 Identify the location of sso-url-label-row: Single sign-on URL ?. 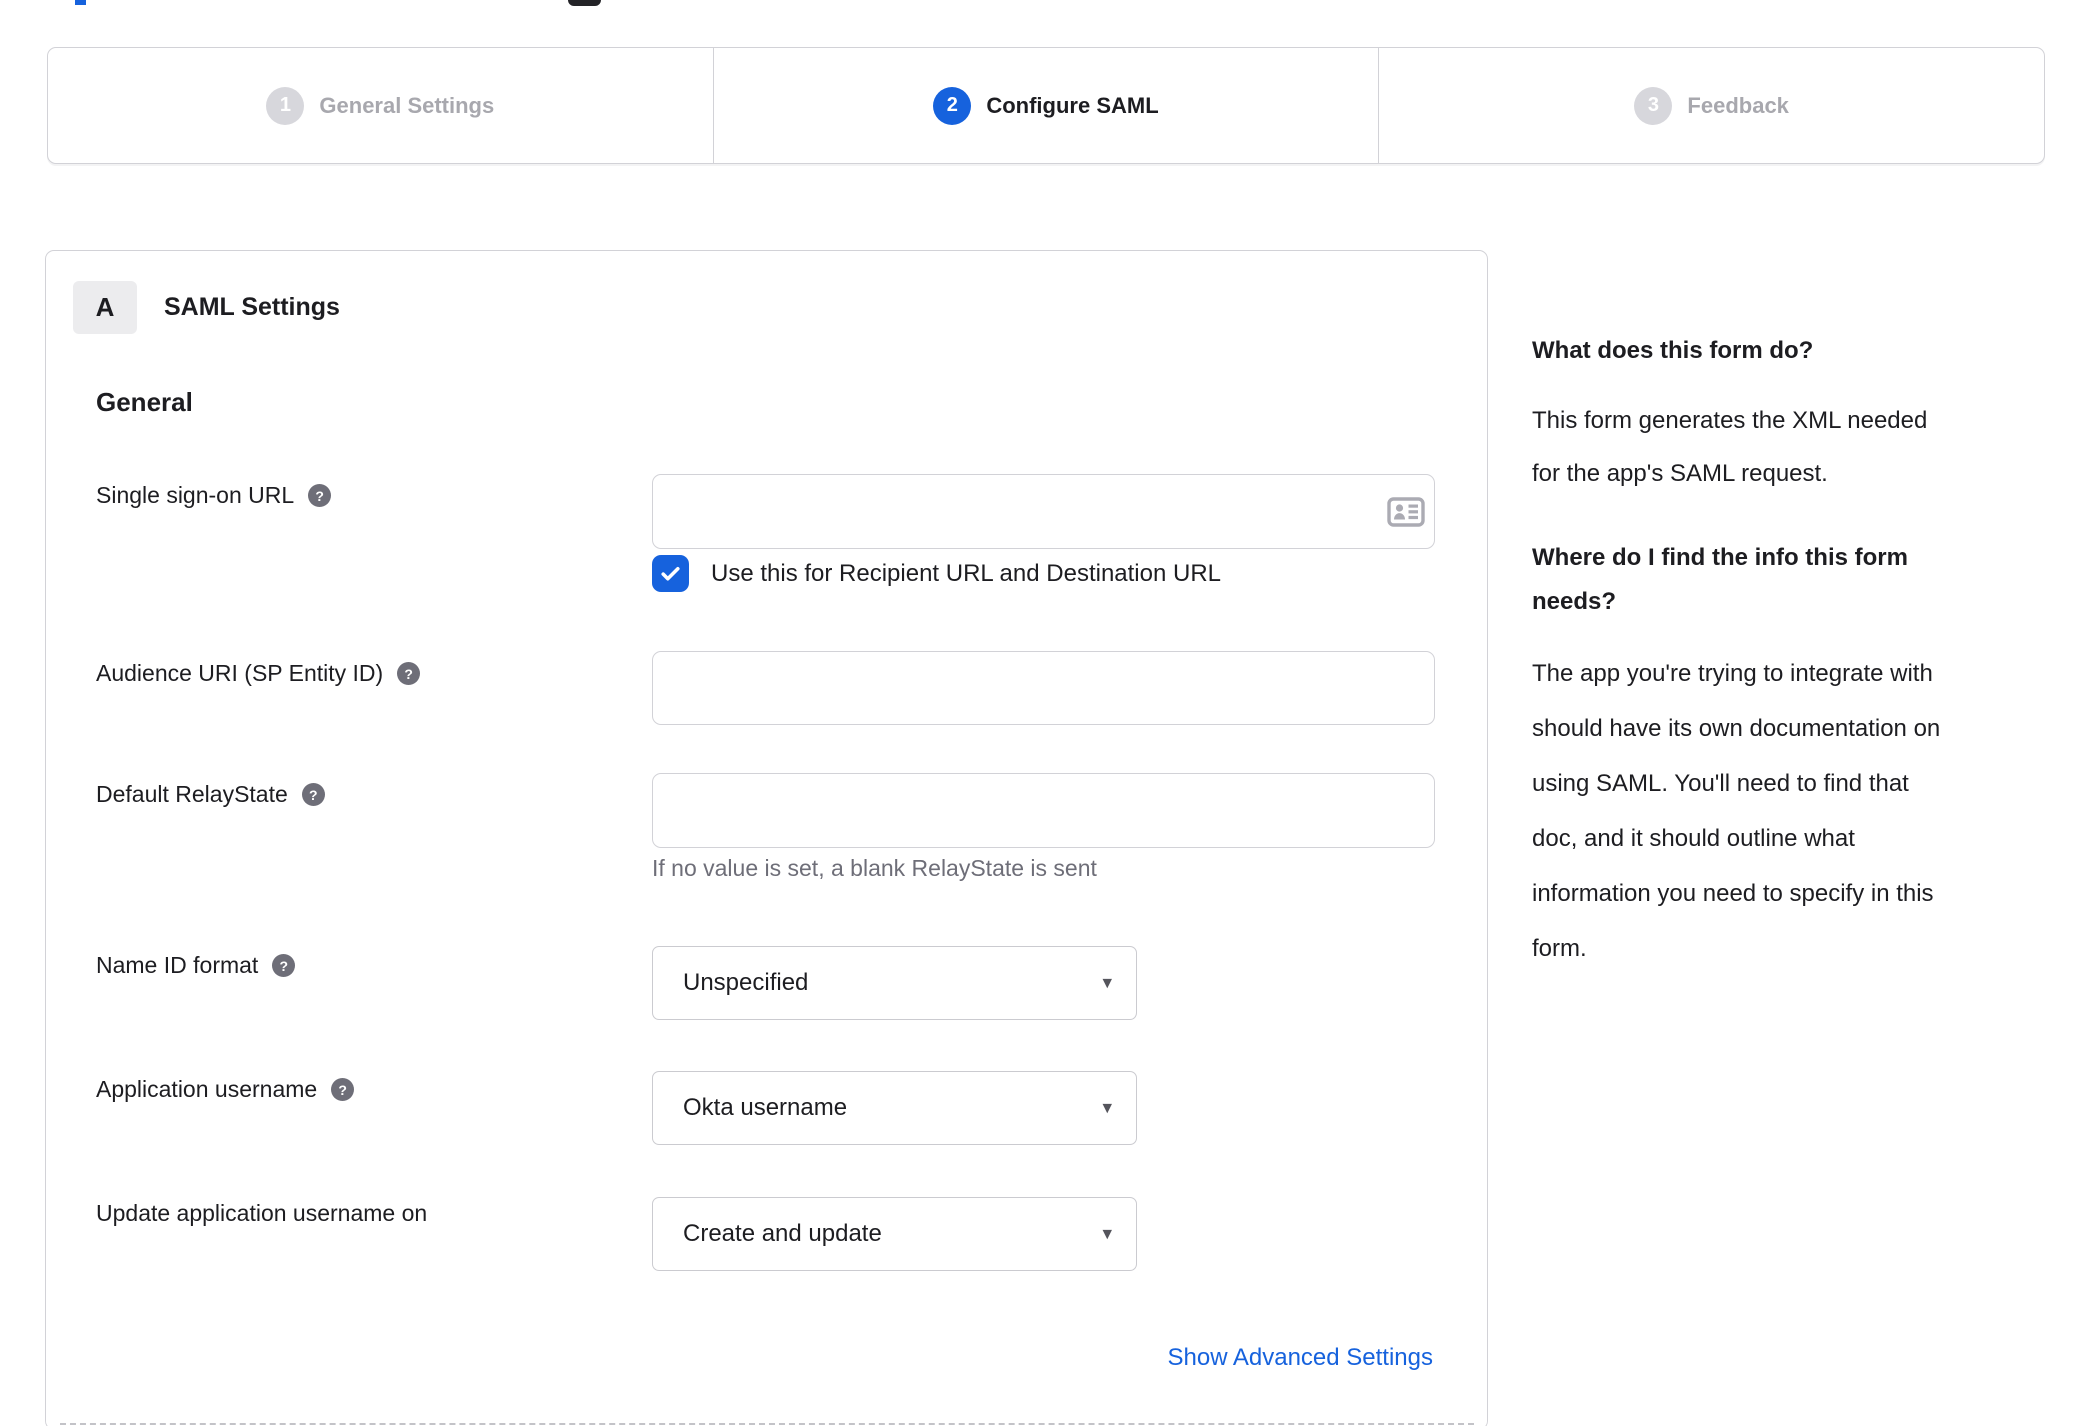
(214, 495).